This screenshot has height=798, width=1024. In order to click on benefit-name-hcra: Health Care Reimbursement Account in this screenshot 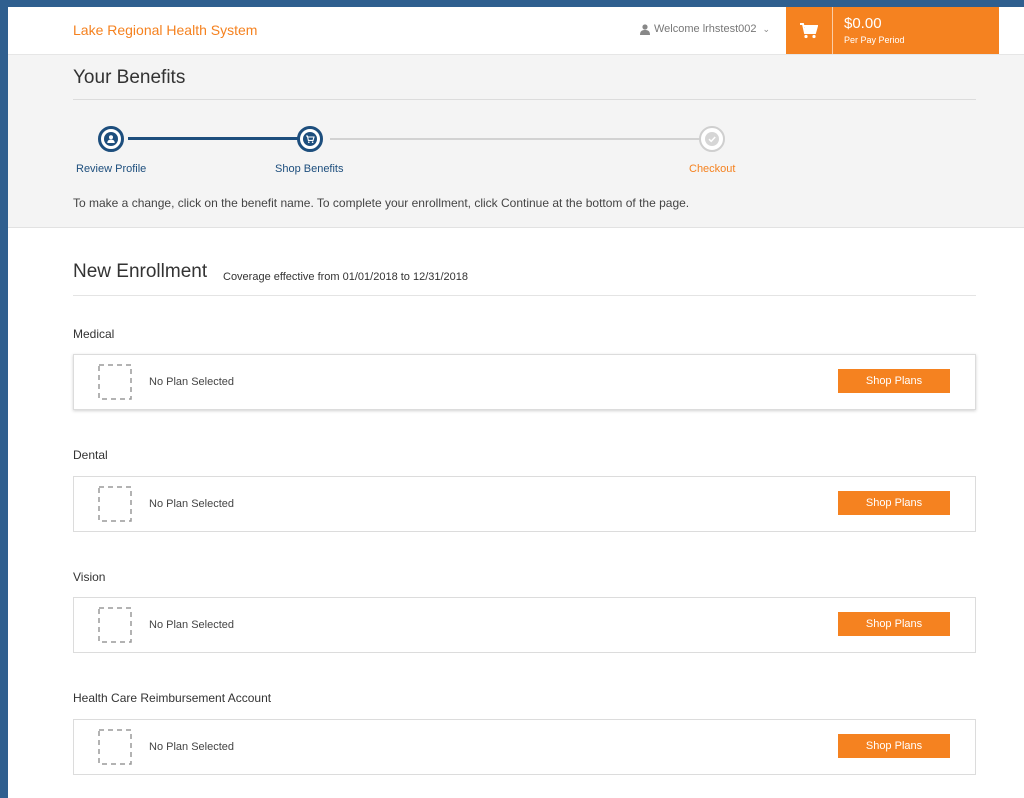, I will do `click(172, 698)`.